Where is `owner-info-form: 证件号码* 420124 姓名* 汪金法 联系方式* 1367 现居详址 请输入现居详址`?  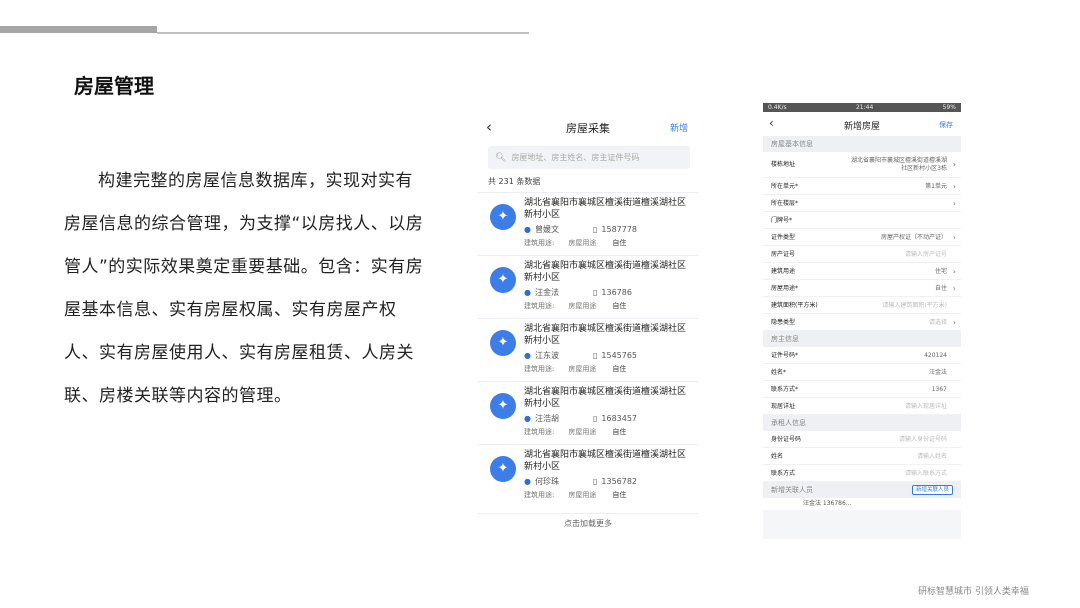
owner-info-form: 证件号码* 420124 姓名* 汪金法 联系方式* 1367 现居详址 请输入现居详址 is located at coordinates (862, 381).